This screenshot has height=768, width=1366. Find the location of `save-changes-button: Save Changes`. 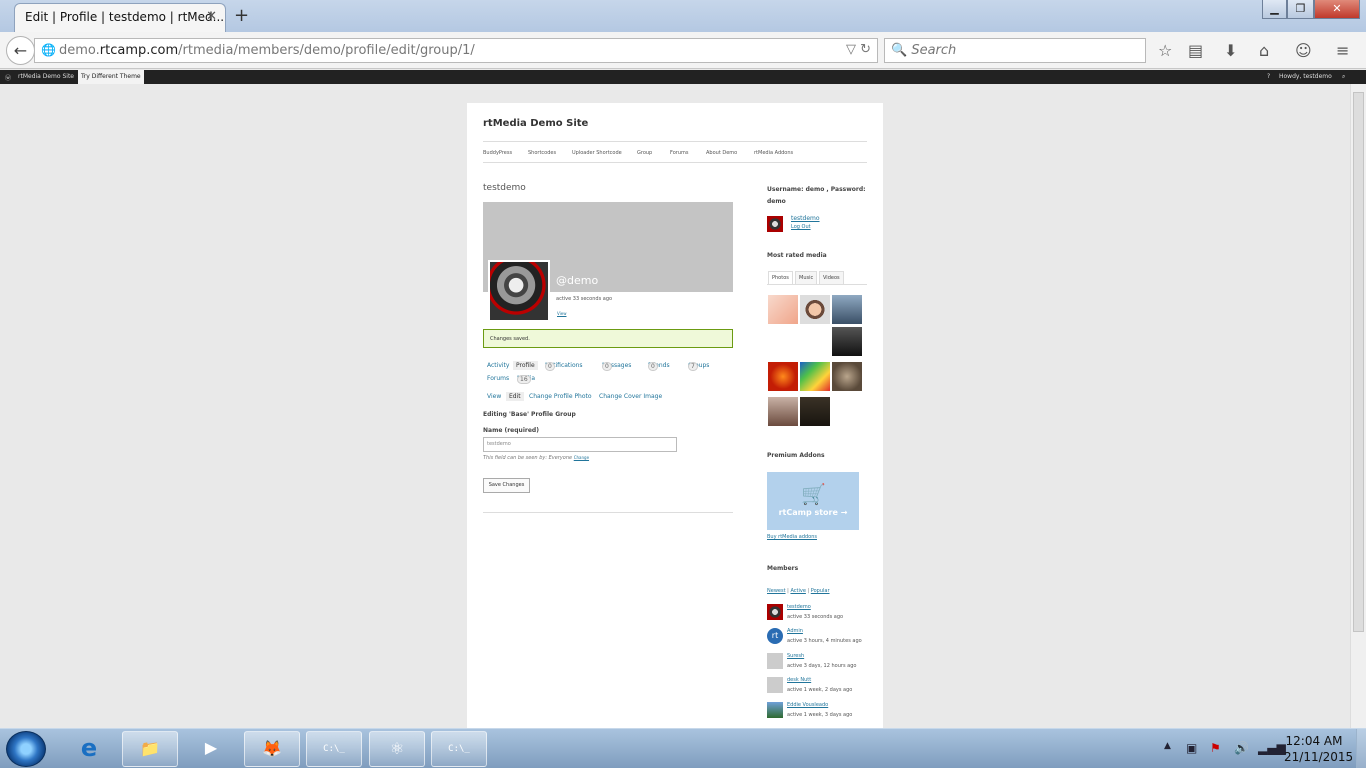

save-changes-button: Save Changes is located at coordinates (506, 485).